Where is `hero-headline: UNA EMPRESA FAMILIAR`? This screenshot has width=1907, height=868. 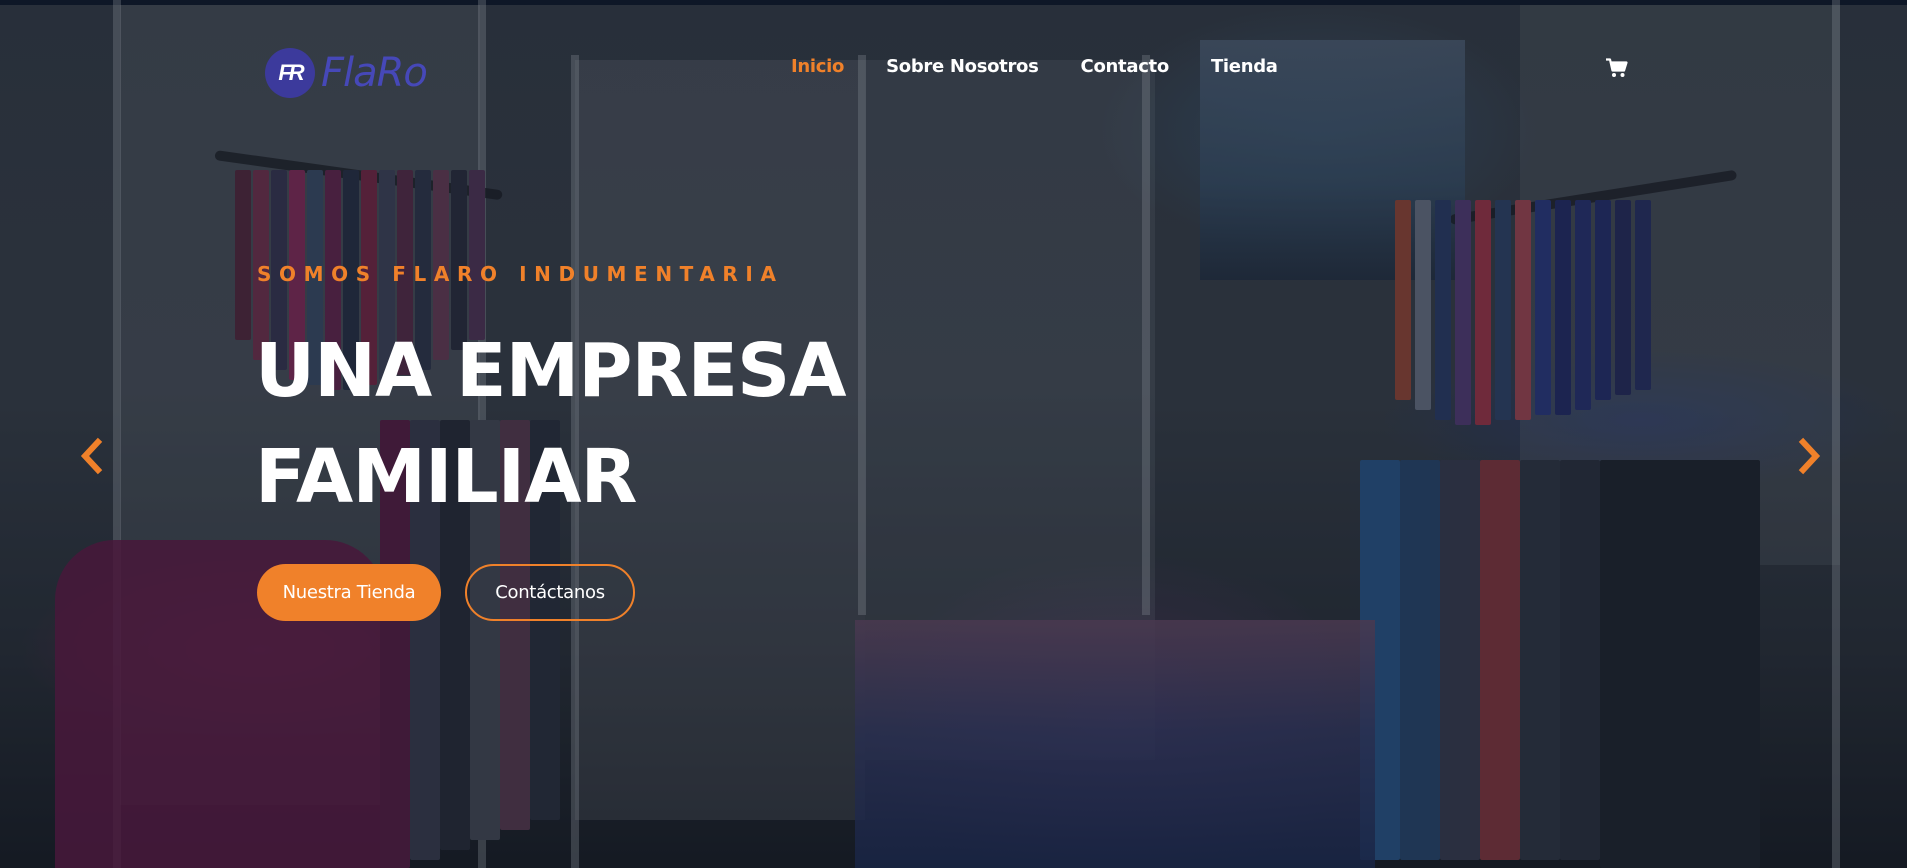 hero-headline: UNA EMPRESA FAMILIAR is located at coordinates (615, 424).